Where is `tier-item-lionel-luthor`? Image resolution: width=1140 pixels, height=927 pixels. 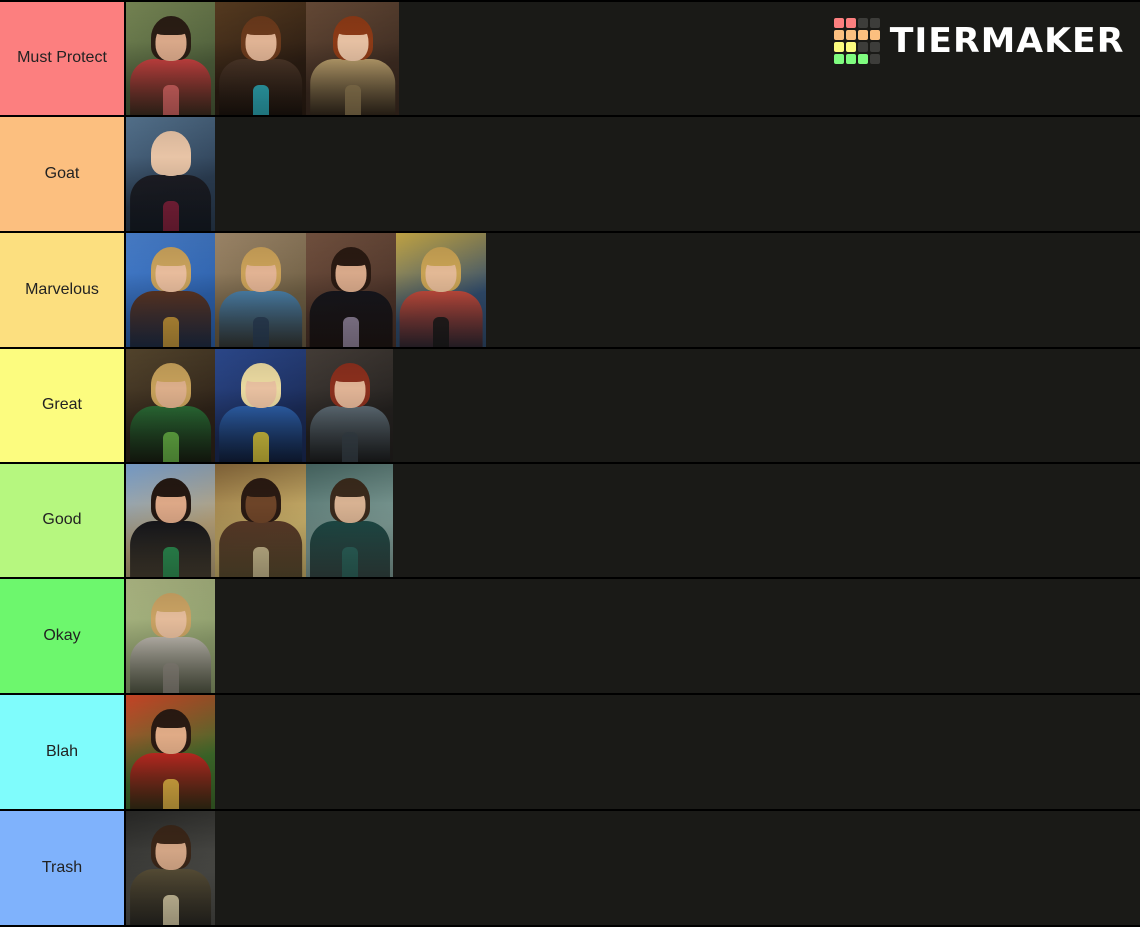 tier-item-lionel-luthor is located at coordinates (351, 290).